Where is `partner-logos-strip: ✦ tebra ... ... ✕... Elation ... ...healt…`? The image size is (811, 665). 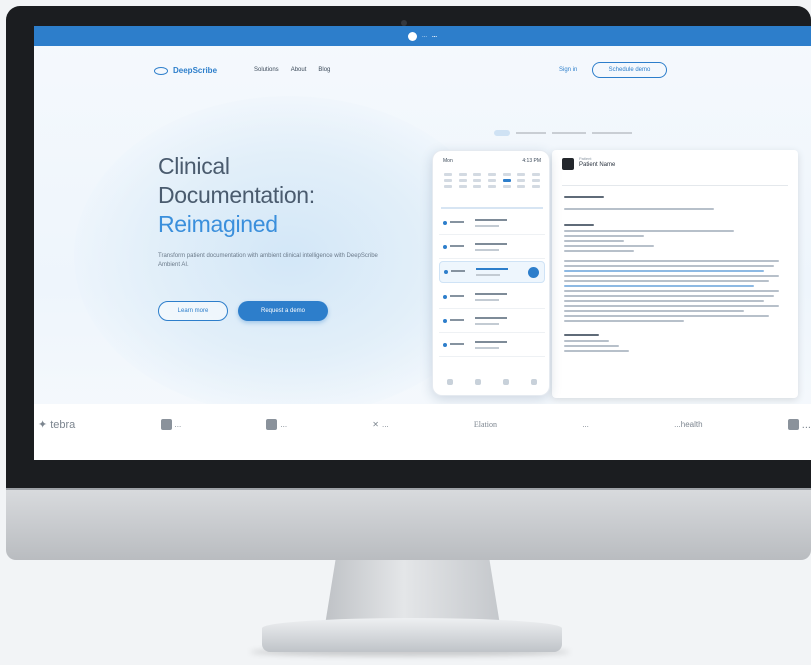
partner-logos-strip: ✦ tebra ... ... ✕... Elation ... ...healt… is located at coordinates (422, 432).